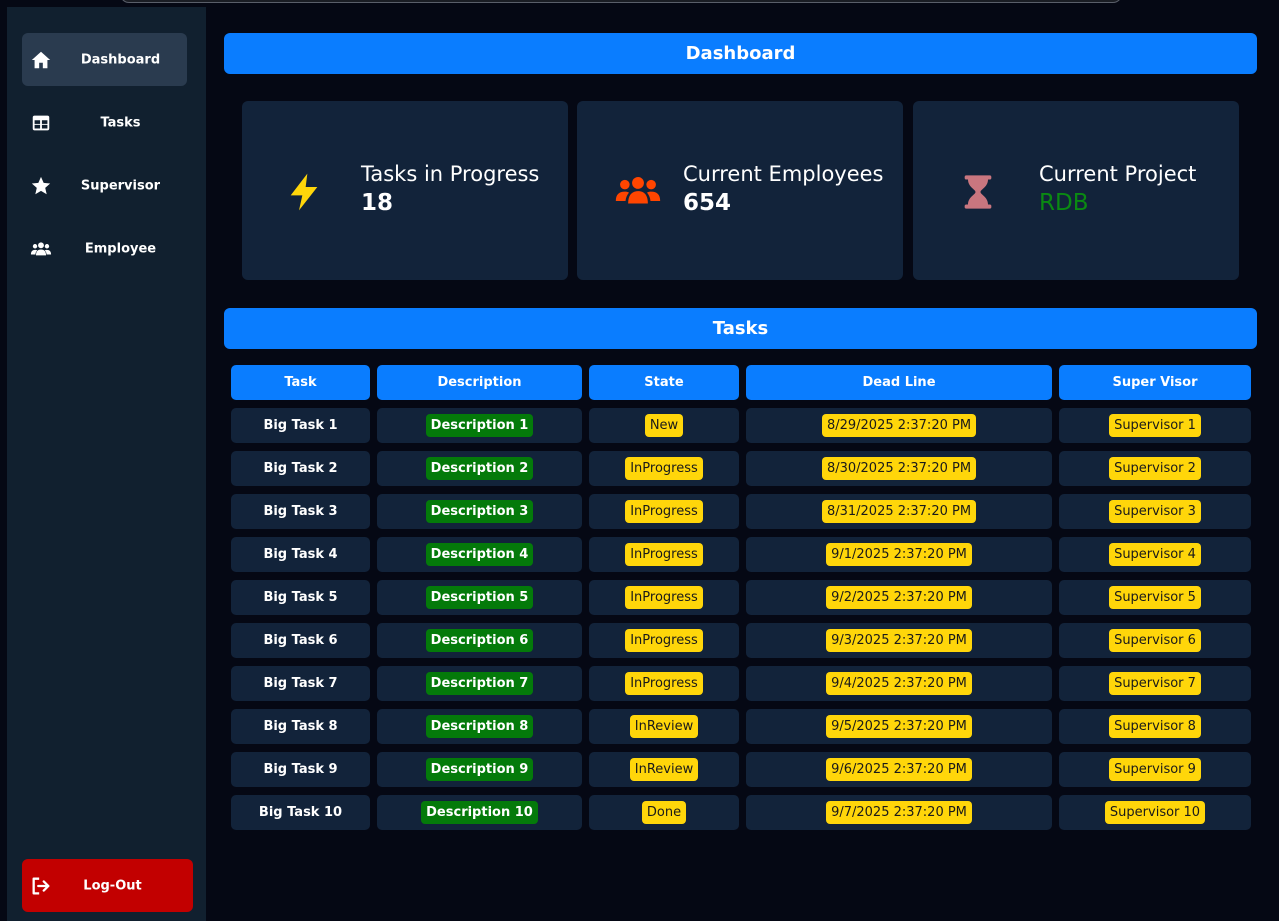  Describe the element at coordinates (104, 248) in the screenshot. I see `sidebar-item-employee: Employee` at that location.